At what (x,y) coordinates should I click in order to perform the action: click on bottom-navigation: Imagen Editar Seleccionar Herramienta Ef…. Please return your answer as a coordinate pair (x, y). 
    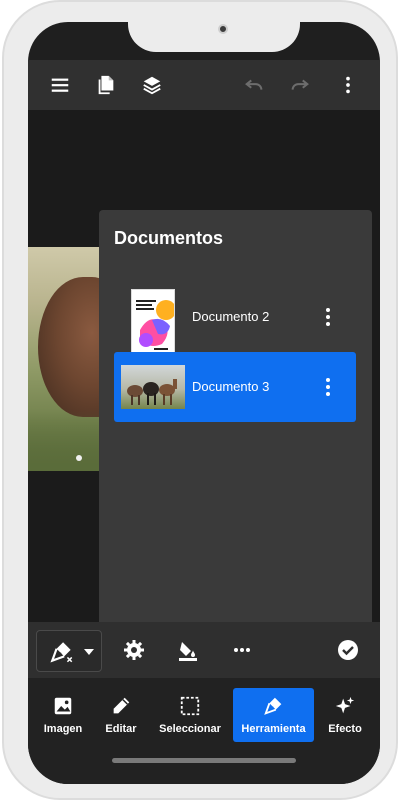
    Looking at the image, I should click on (204, 731).